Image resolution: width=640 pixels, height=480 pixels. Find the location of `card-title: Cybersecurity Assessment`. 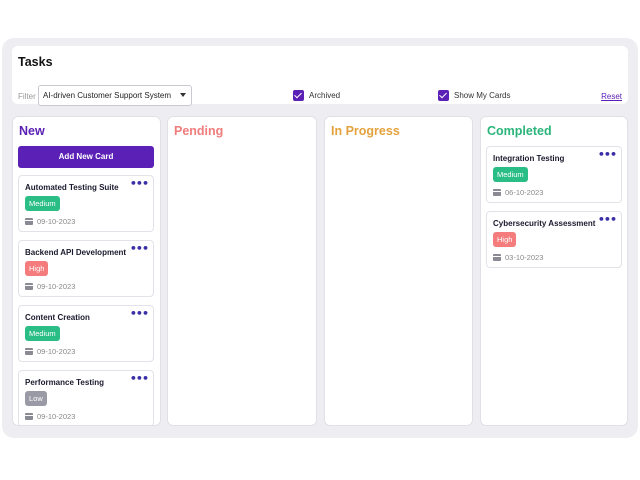

card-title: Cybersecurity Assessment is located at coordinates (544, 223).